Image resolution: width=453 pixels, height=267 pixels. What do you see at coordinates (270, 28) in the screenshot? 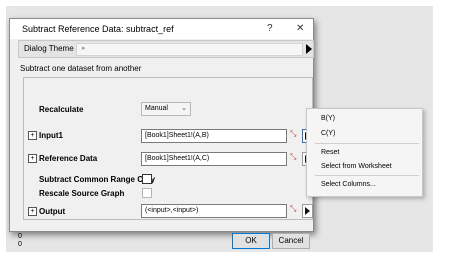
I see `help-button: ?` at bounding box center [270, 28].